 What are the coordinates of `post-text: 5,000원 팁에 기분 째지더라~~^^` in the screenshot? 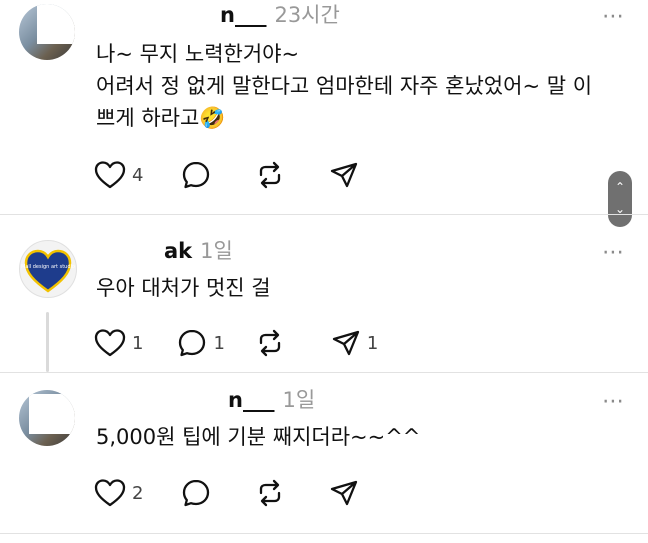 It's located at (363, 437).